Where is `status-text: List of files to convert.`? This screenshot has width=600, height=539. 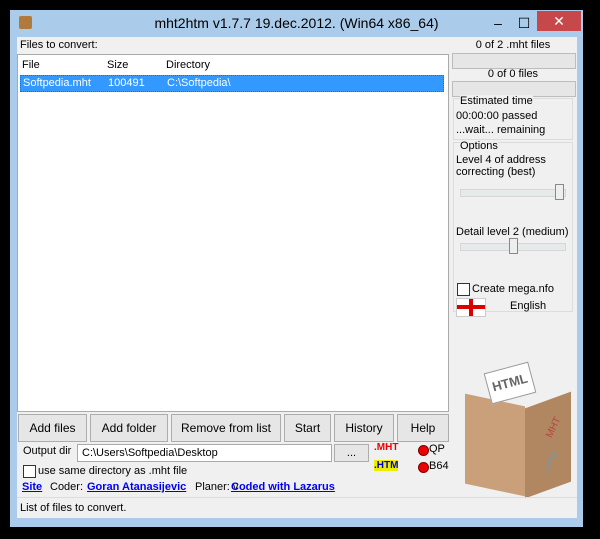 status-text: List of files to convert. is located at coordinates (73, 508).